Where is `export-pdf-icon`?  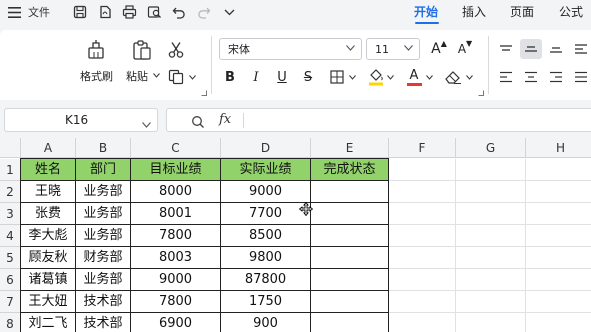
export-pdf-icon is located at coordinates (105, 12).